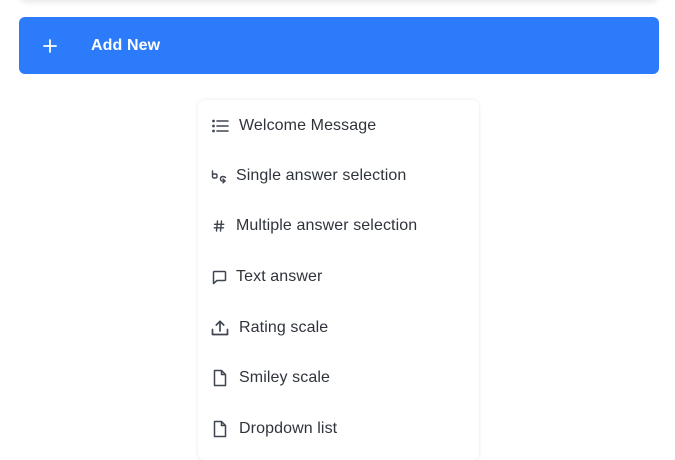 This screenshot has height=460, width=675. What do you see at coordinates (327, 225) in the screenshot?
I see `menu-item-label: Multiple answer selection` at bounding box center [327, 225].